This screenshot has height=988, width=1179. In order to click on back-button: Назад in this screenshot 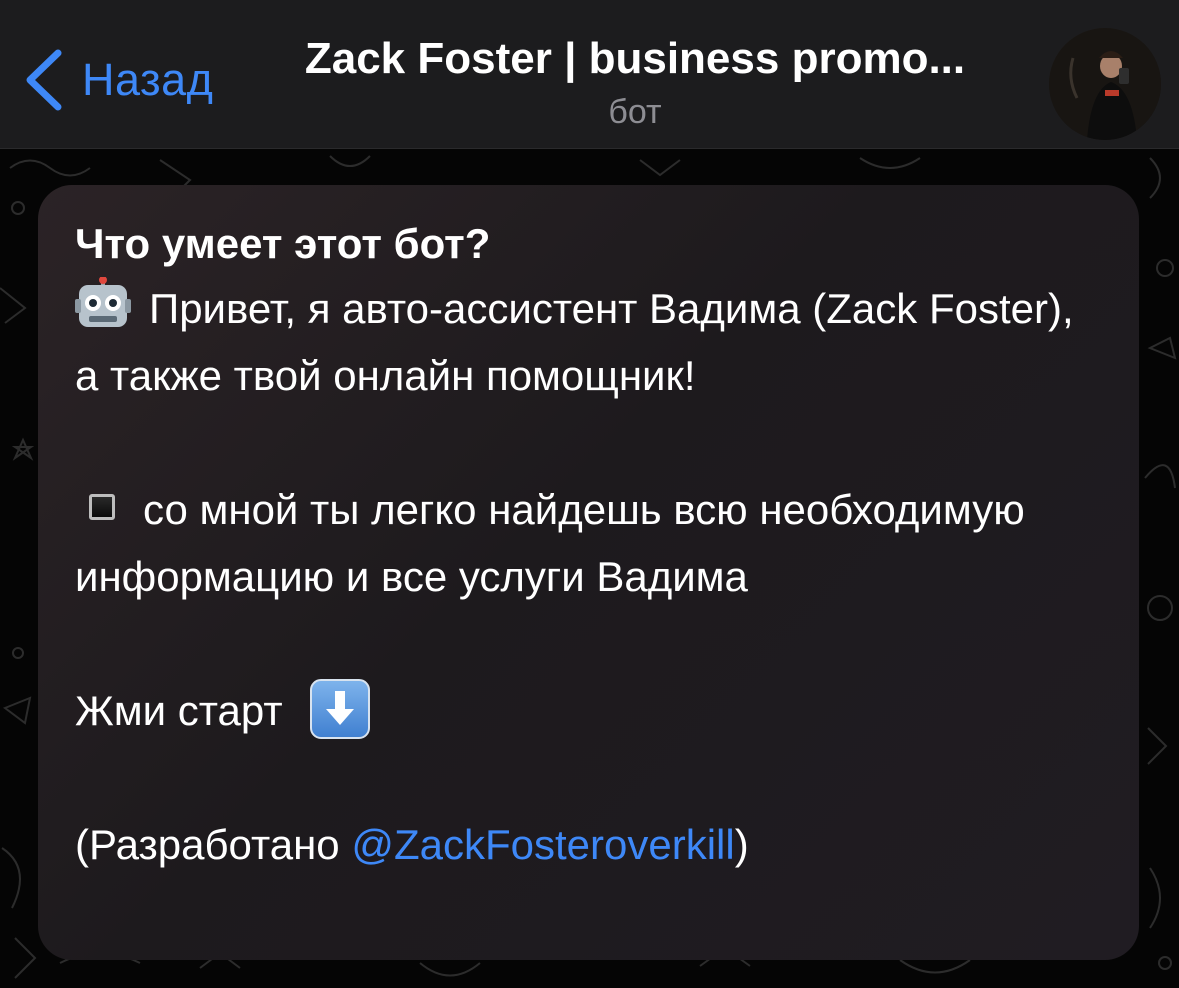, I will do `click(116, 80)`.